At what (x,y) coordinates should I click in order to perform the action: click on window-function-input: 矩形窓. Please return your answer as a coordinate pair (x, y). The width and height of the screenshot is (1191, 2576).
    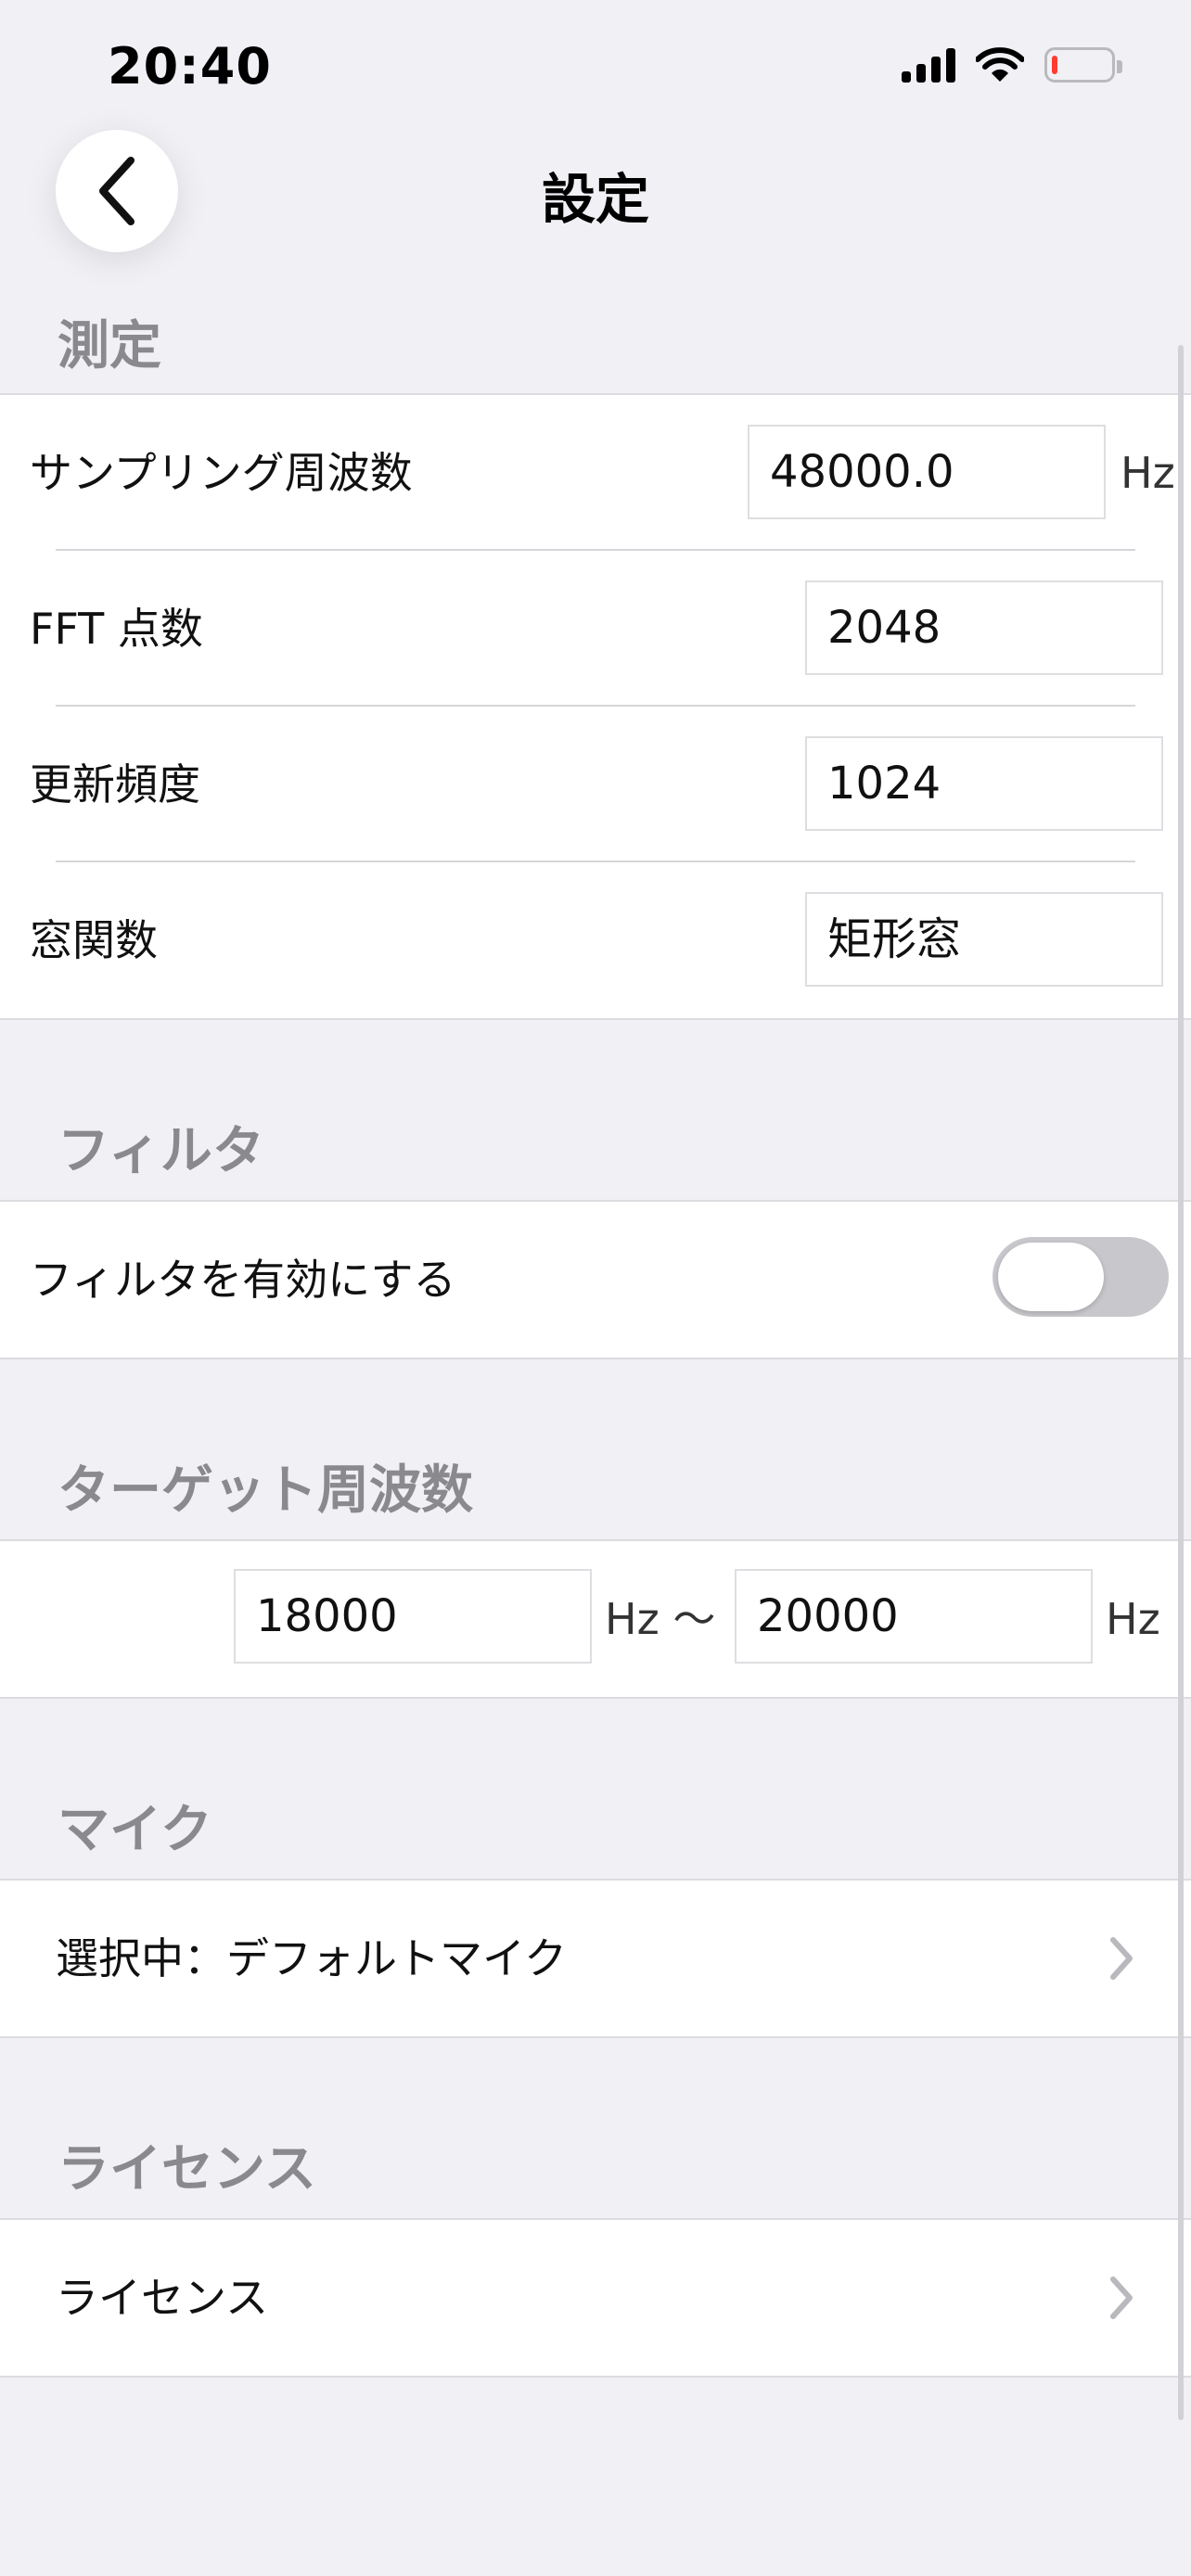
    Looking at the image, I should click on (984, 940).